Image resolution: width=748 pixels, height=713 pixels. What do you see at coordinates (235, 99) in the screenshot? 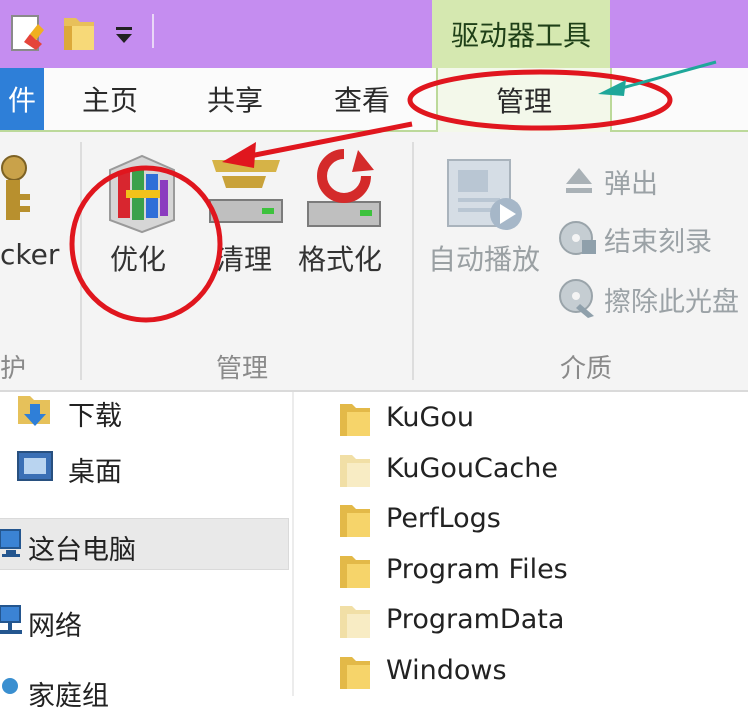
I see `tab-share: 共享` at bounding box center [235, 99].